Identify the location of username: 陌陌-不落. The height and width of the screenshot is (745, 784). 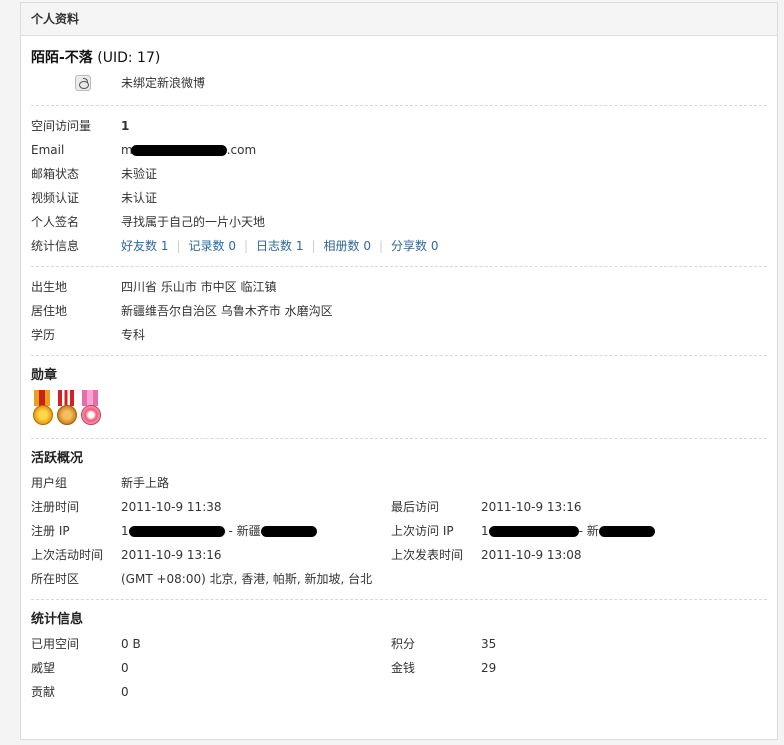
(62, 58).